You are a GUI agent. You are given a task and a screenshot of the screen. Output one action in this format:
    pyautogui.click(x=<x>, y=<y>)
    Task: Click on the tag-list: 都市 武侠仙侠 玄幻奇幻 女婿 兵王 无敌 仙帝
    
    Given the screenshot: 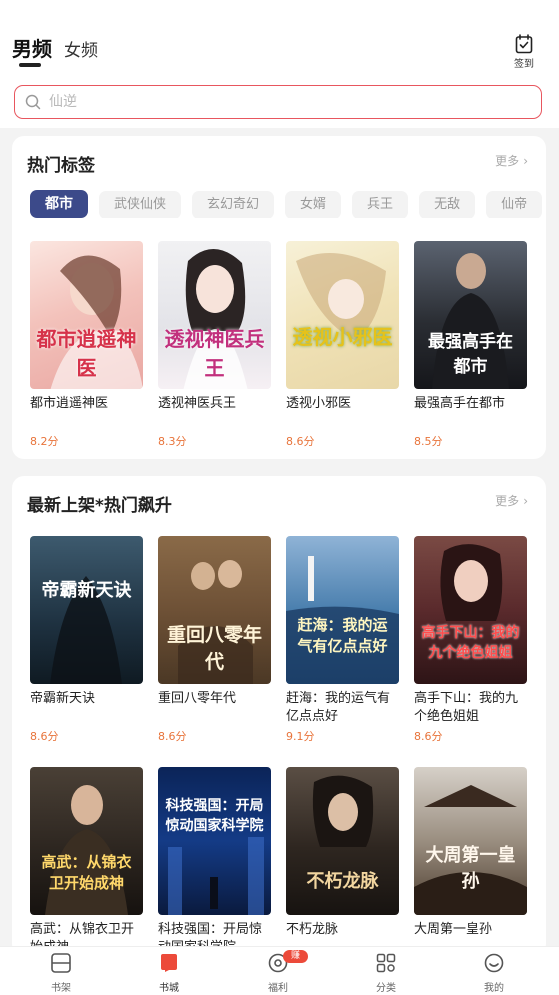 What is the action you would take?
    pyautogui.click(x=288, y=204)
    